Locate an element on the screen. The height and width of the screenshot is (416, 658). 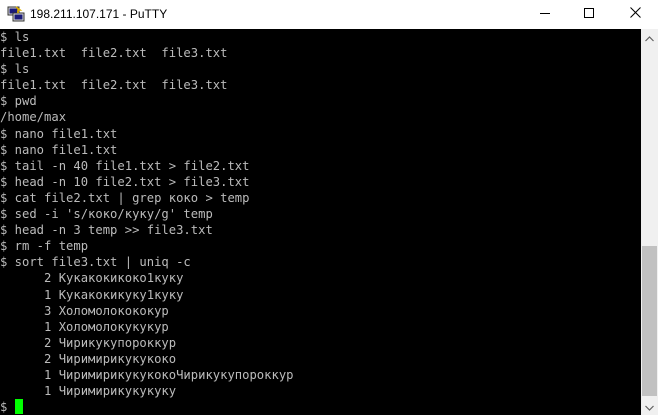
scroll-up-arrow-icon is located at coordinates (649, 38).